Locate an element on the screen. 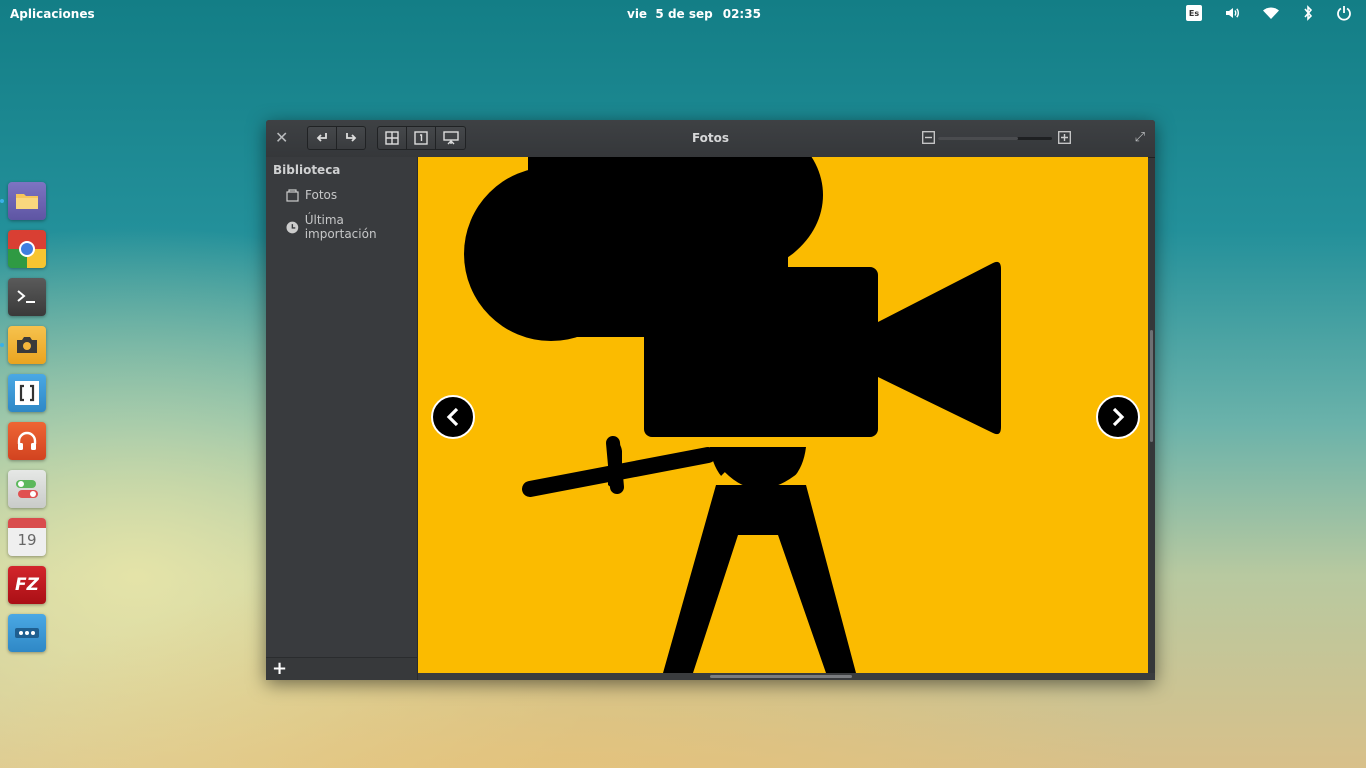 This screenshot has height=768, width=1366. previous-photo-button is located at coordinates (453, 417).